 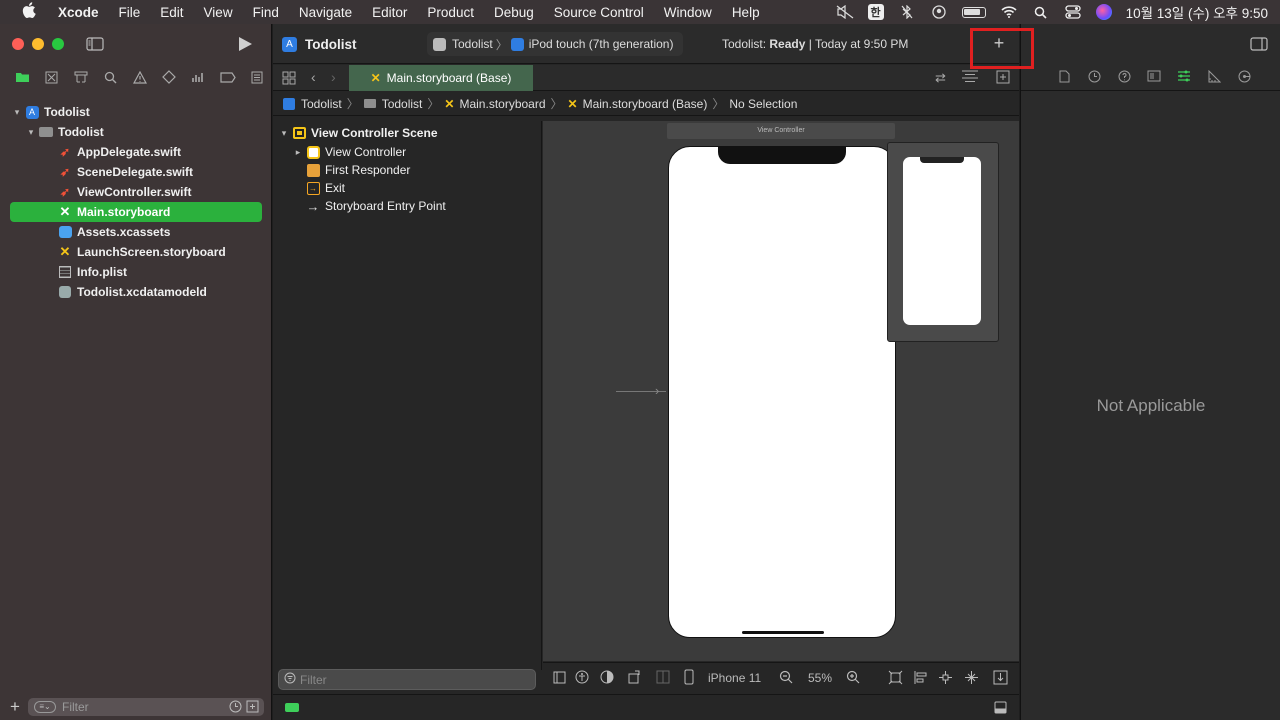 What do you see at coordinates (781, 131) in the screenshot?
I see `scene-title-bar: View Controller` at bounding box center [781, 131].